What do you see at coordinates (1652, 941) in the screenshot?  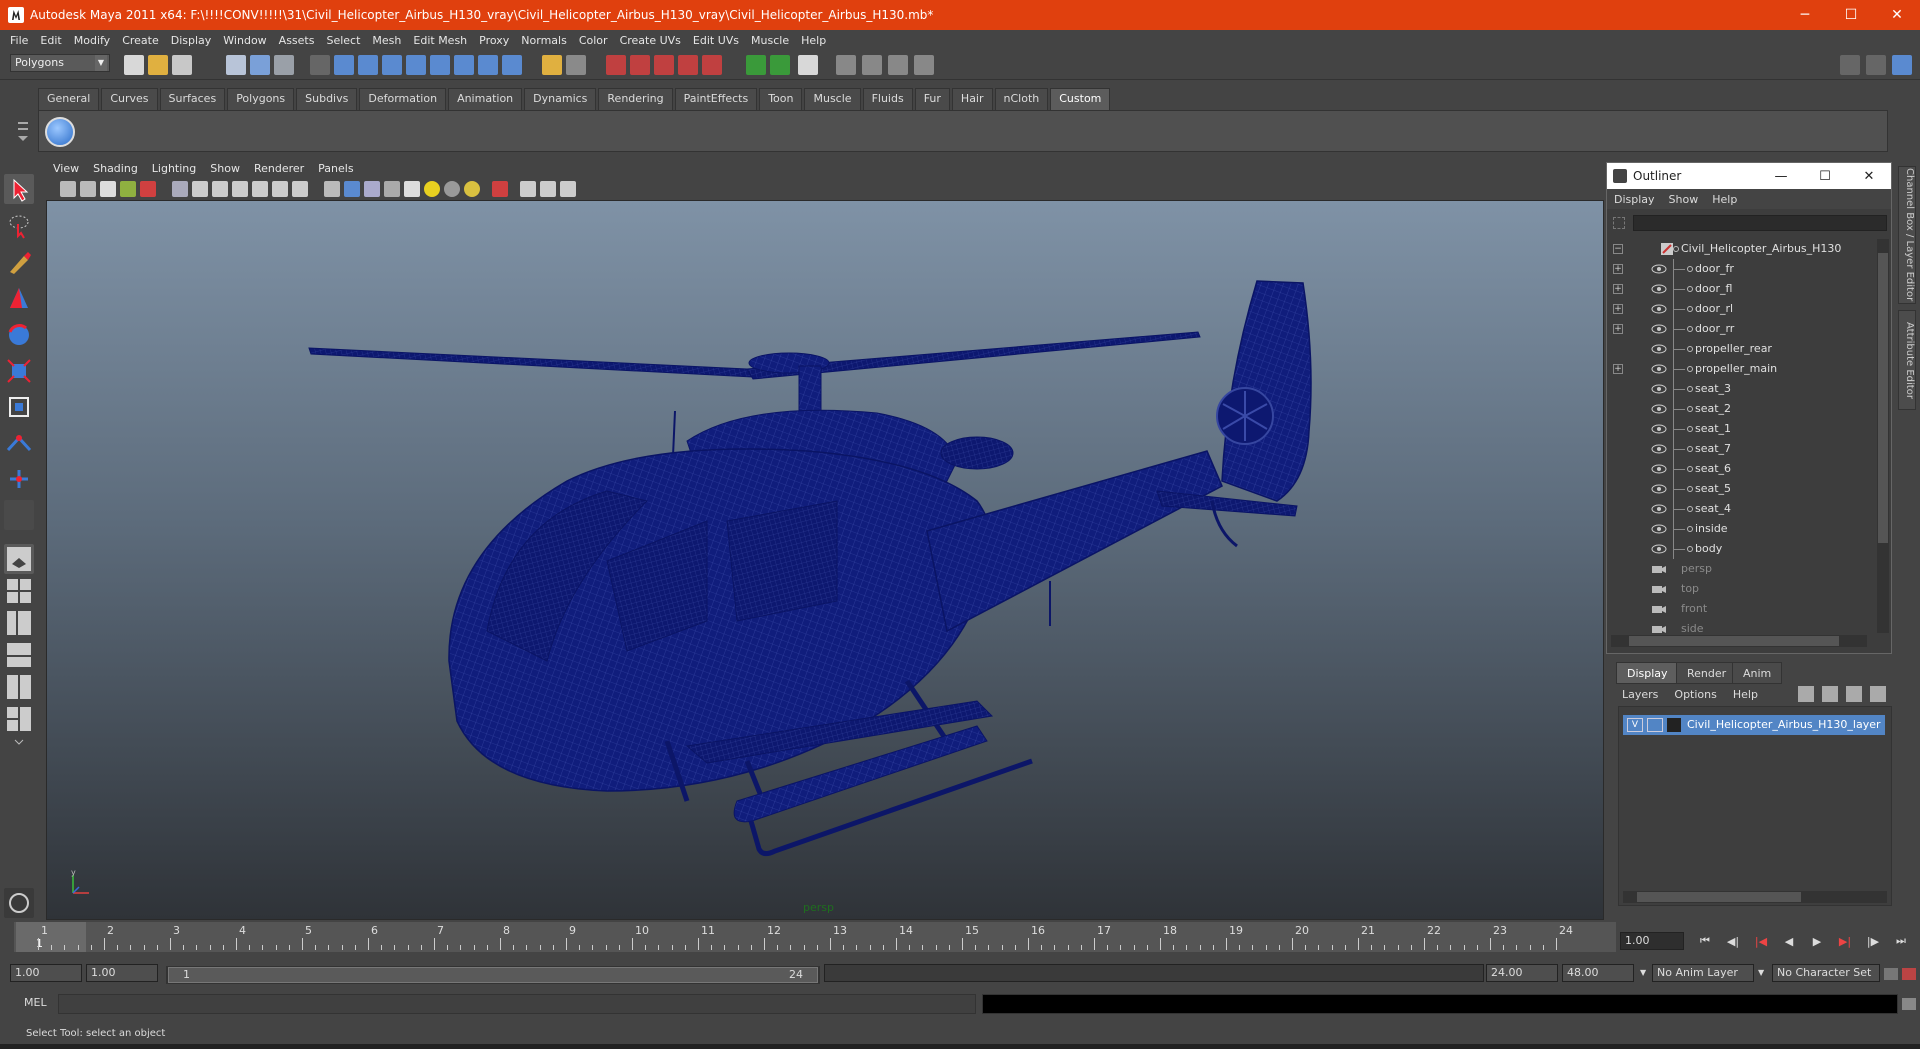 I see `current-time-field: 1.00` at bounding box center [1652, 941].